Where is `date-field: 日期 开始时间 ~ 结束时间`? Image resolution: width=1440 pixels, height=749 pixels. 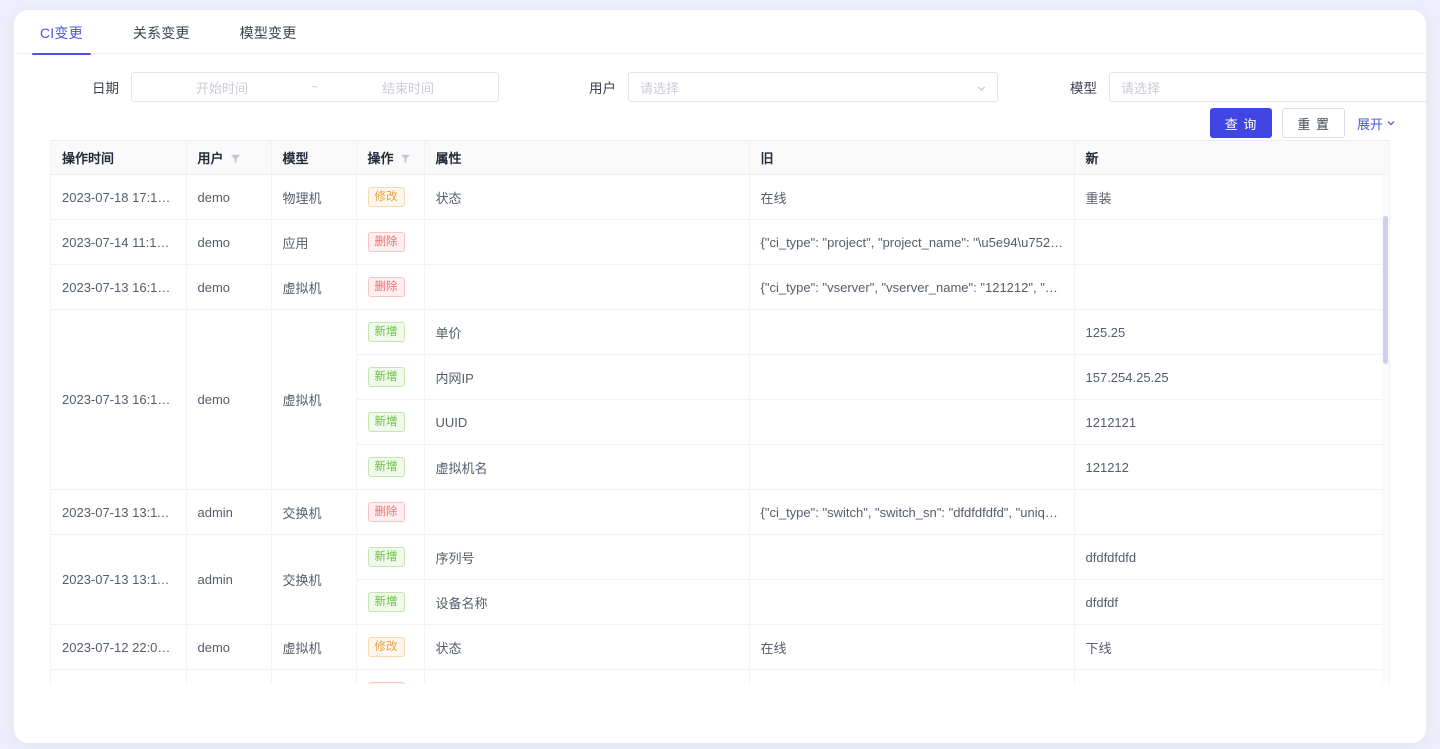 date-field: 日期 开始时间 ~ 结束时间 is located at coordinates (295, 87).